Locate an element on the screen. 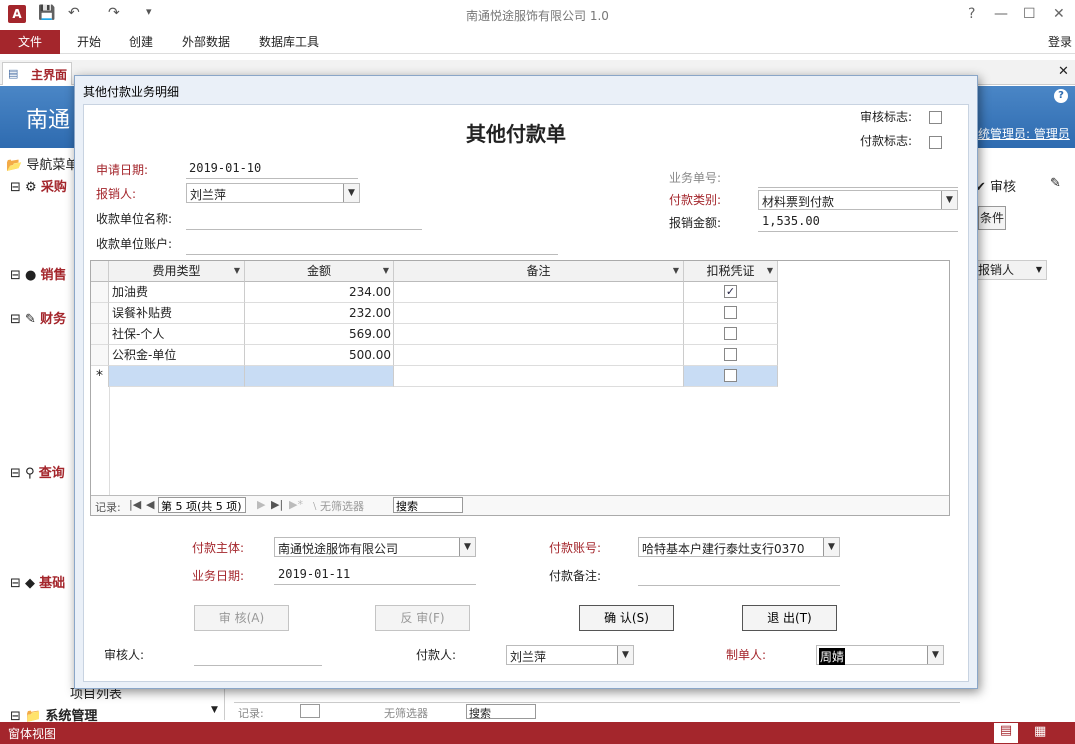 This screenshot has width=1075, height=744. last-record-icon: ▶| is located at coordinates (277, 504).